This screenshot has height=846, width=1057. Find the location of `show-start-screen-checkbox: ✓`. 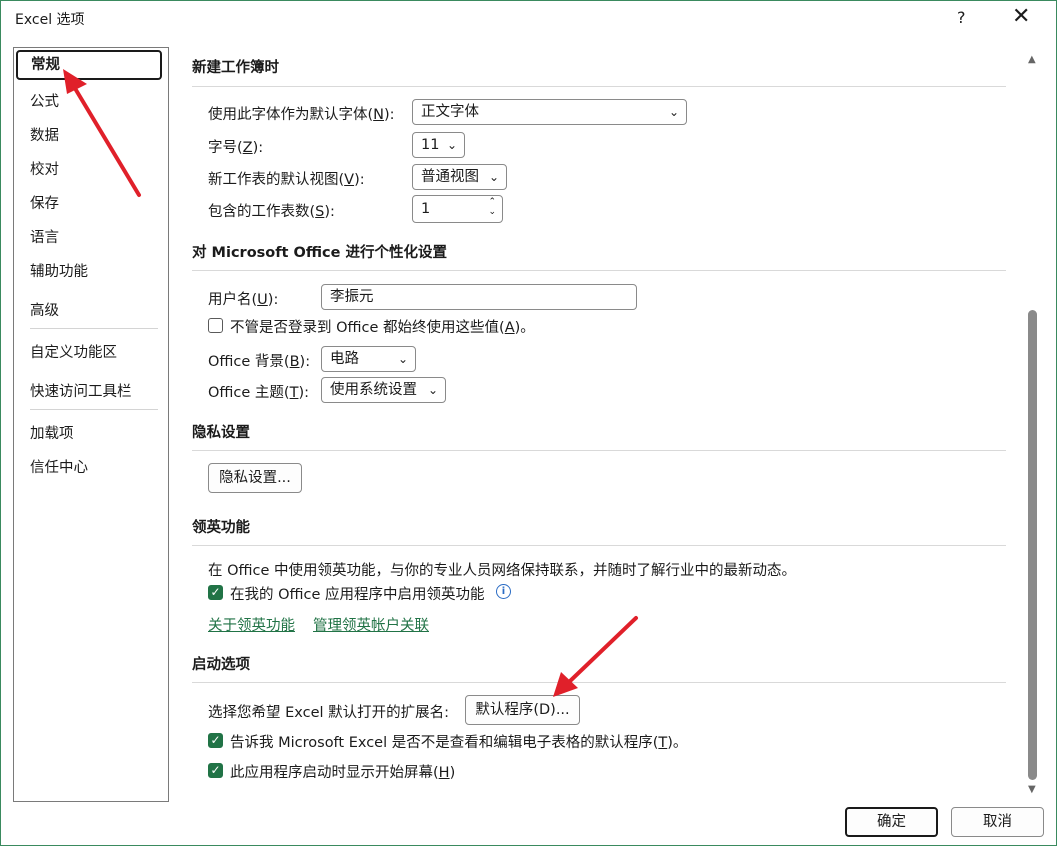

show-start-screen-checkbox: ✓ is located at coordinates (215, 770).